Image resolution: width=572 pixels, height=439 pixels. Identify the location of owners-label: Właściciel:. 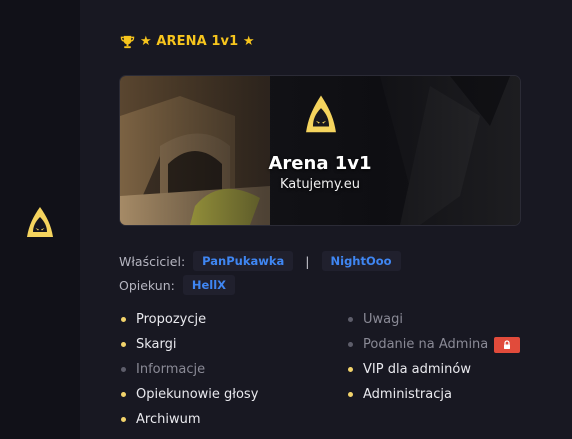
(152, 261).